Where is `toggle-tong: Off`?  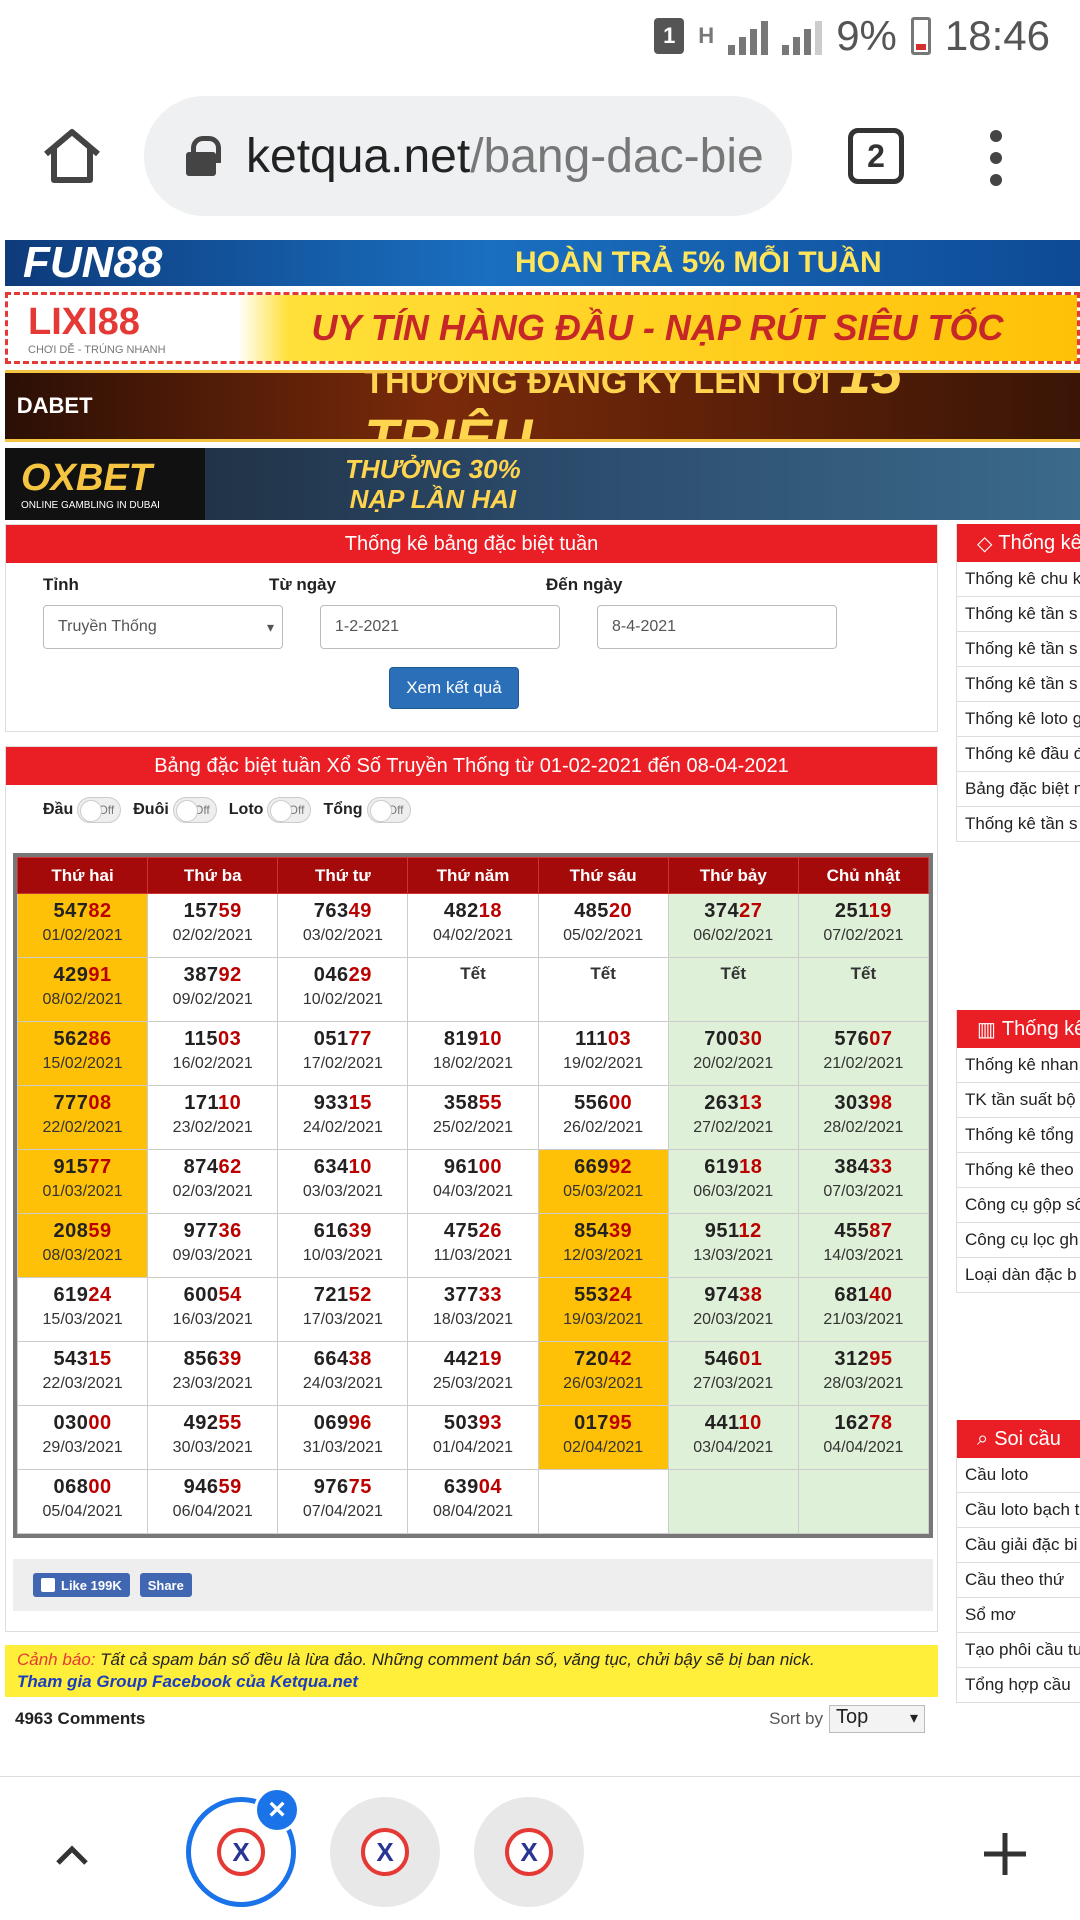 toggle-tong: Off is located at coordinates (388, 810).